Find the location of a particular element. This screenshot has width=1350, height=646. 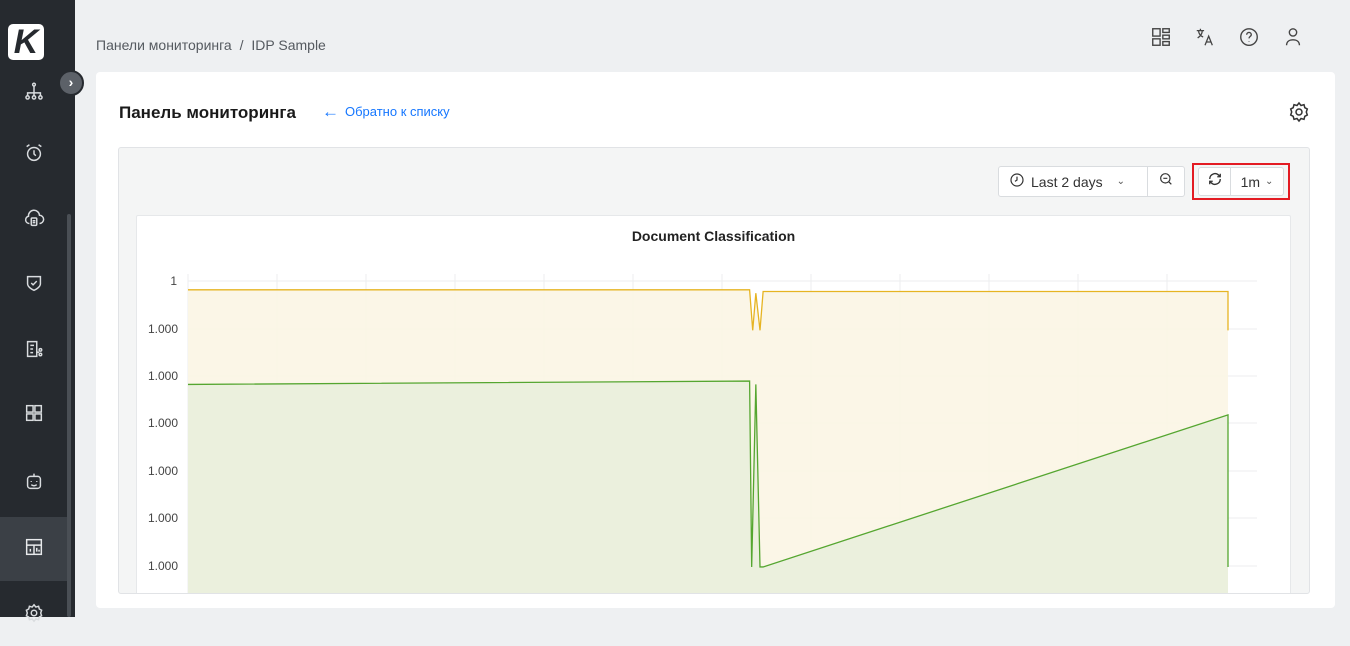

clock-icon is located at coordinates (1017, 181).